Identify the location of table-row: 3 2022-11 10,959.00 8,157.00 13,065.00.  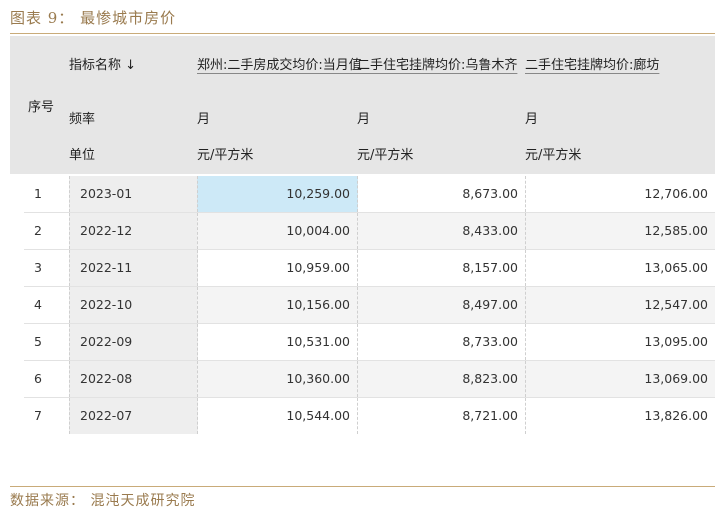
(362, 268).